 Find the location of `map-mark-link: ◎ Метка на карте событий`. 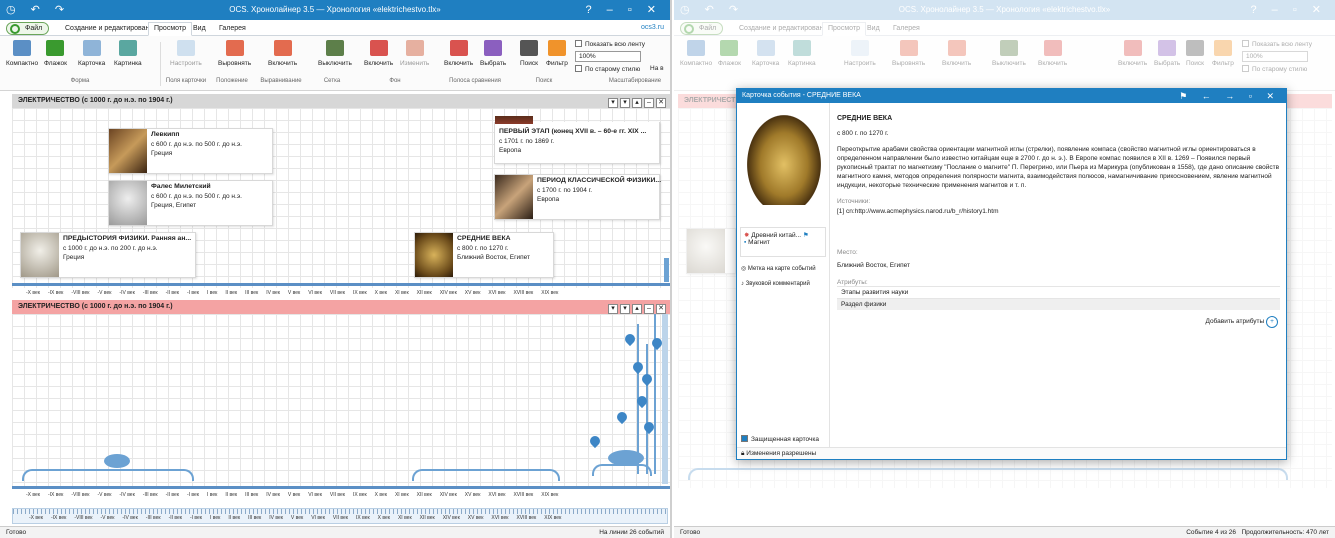

map-mark-link: ◎ Метка на карте событий is located at coordinates (778, 268).